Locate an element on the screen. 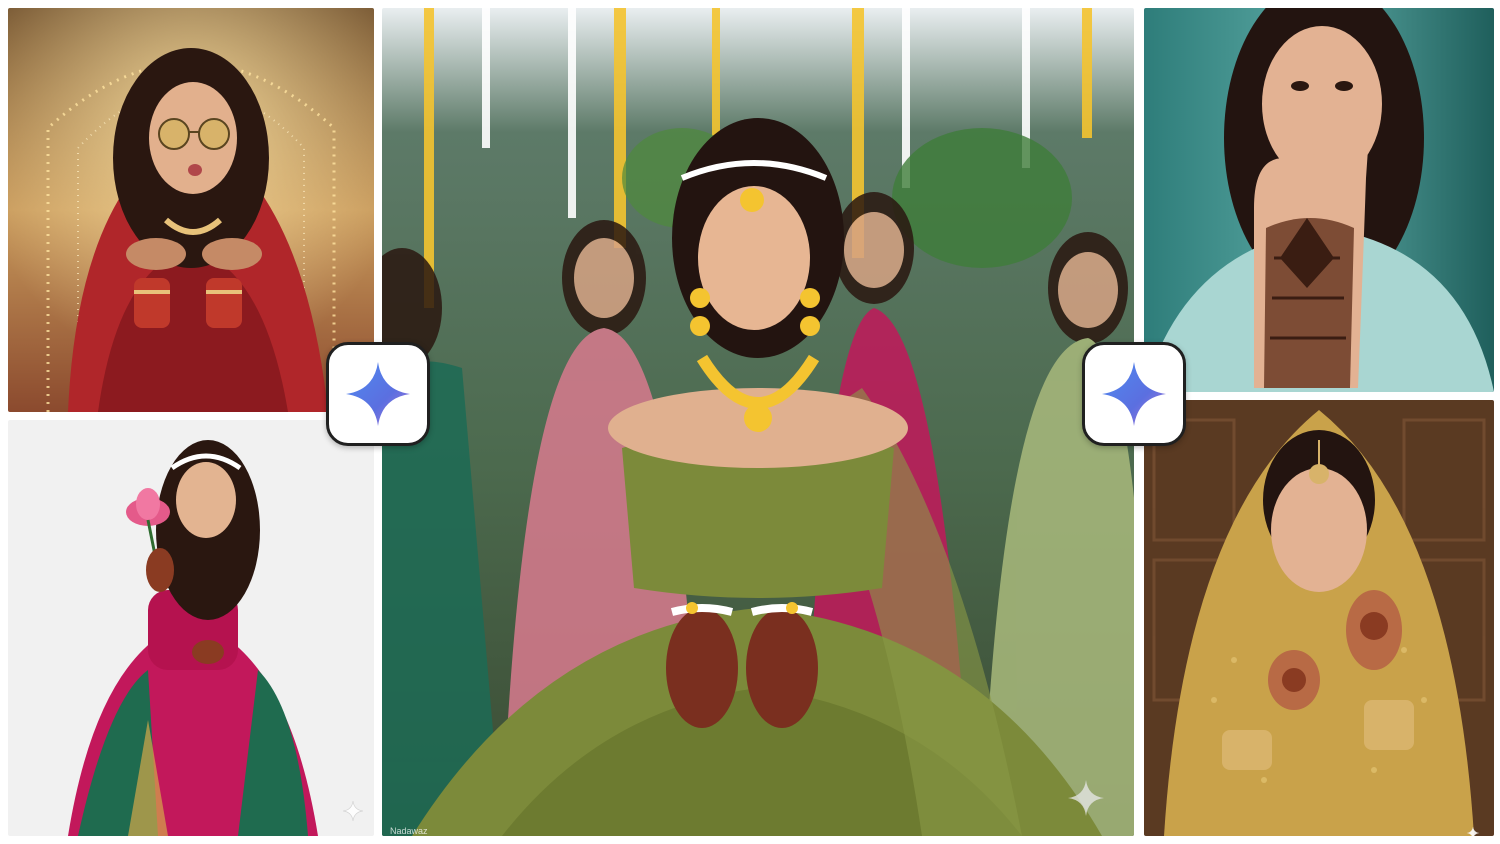 This screenshot has width=1500, height=844. photo-bride-sunglasses is located at coordinates (191, 210).